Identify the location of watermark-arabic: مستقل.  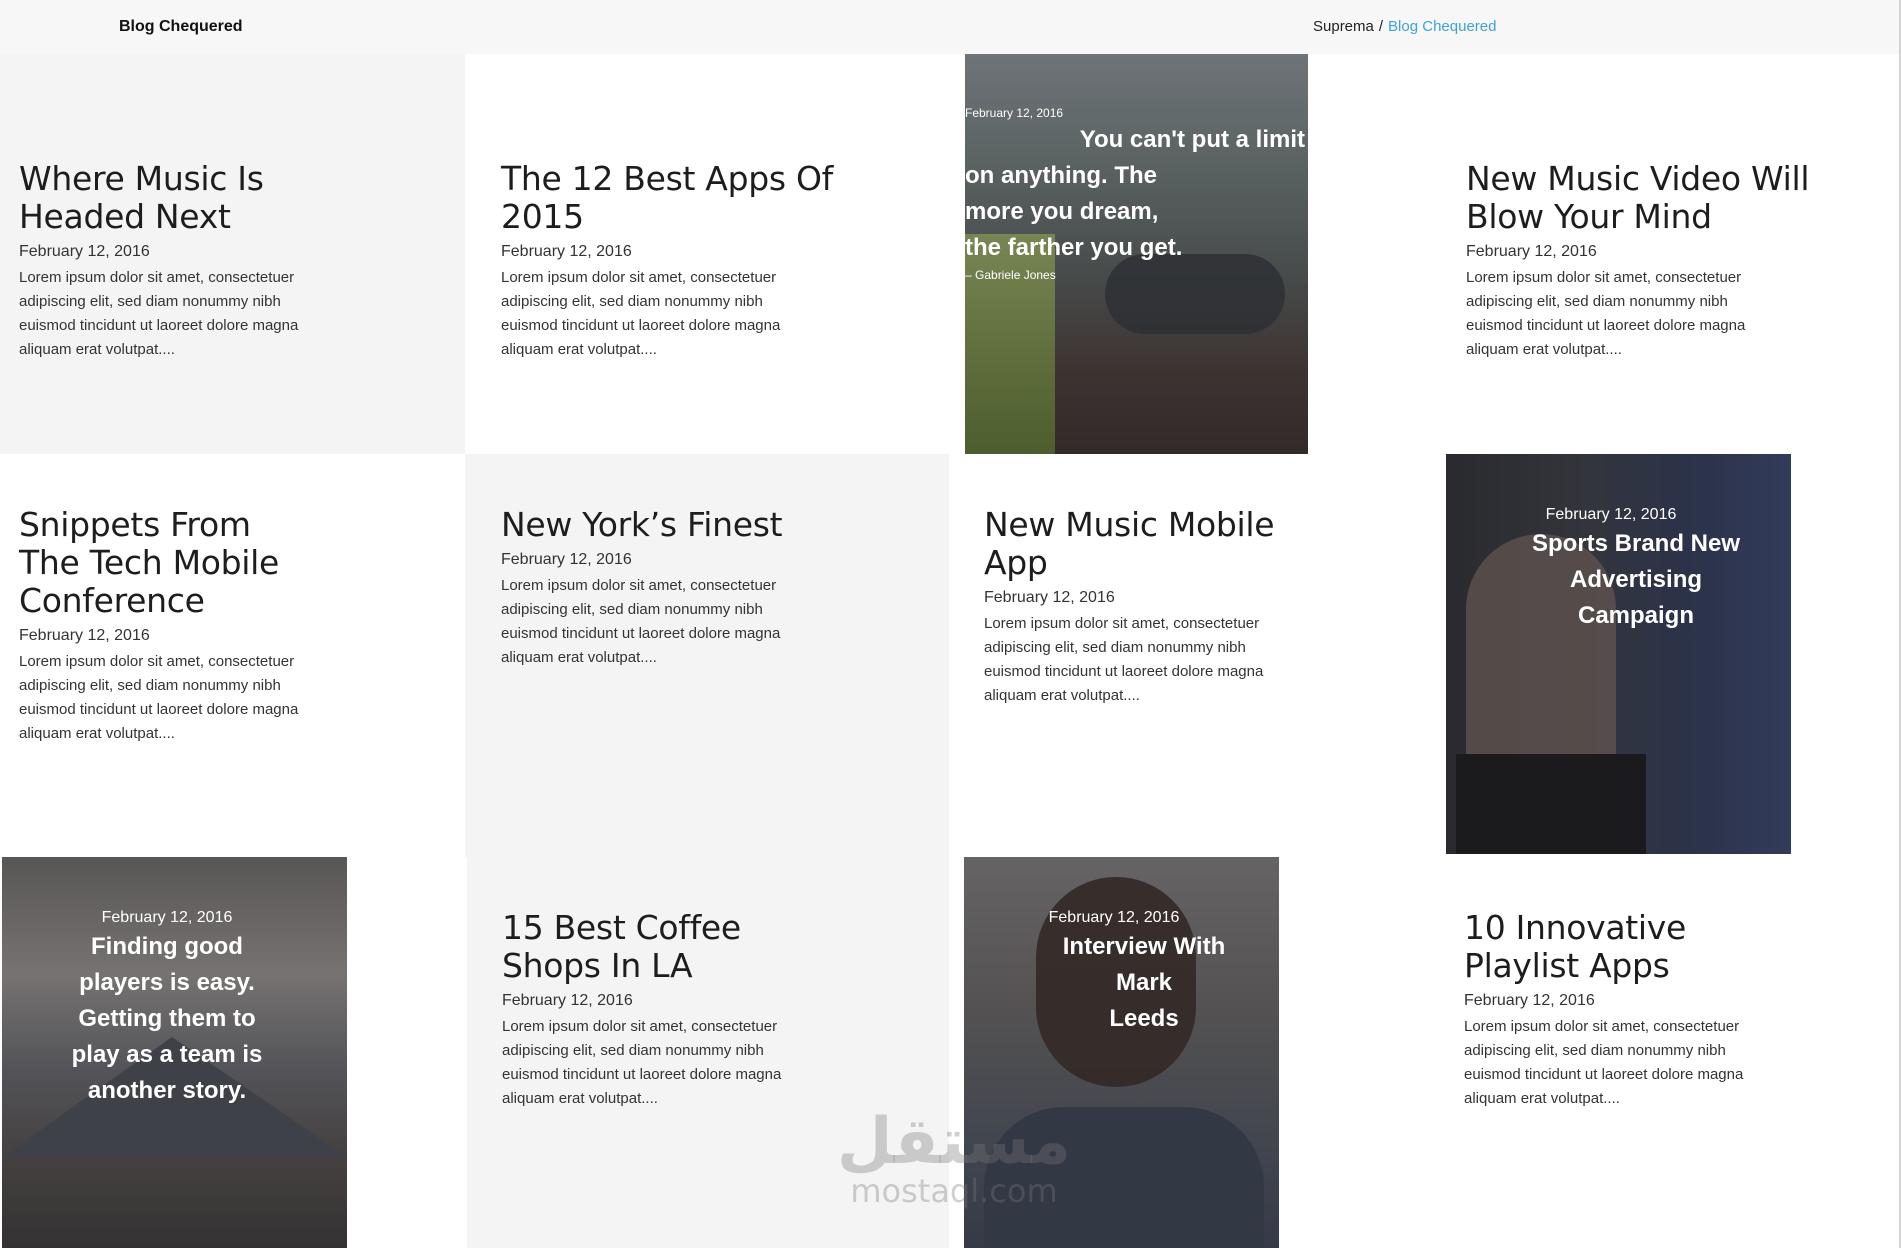
(954, 1142).